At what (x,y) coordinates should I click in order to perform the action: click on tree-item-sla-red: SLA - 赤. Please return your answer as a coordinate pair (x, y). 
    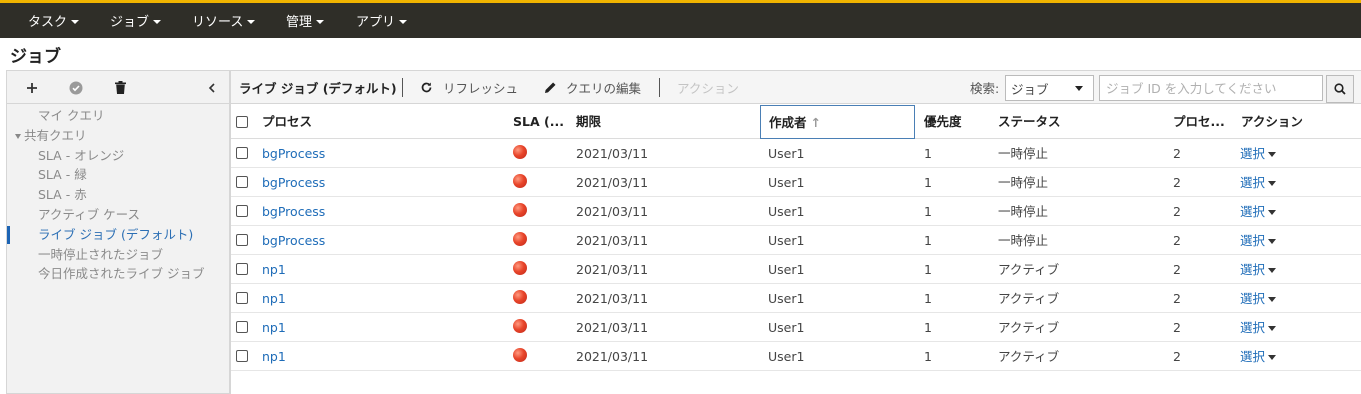
    Looking at the image, I should click on (118, 195).